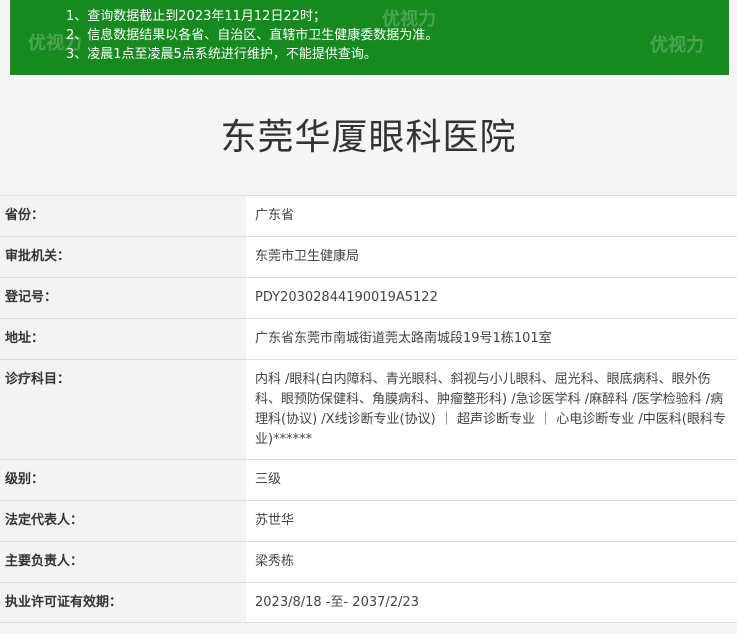 The height and width of the screenshot is (634, 737). I want to click on row-label: 诊疗科目：, so click(123, 409).